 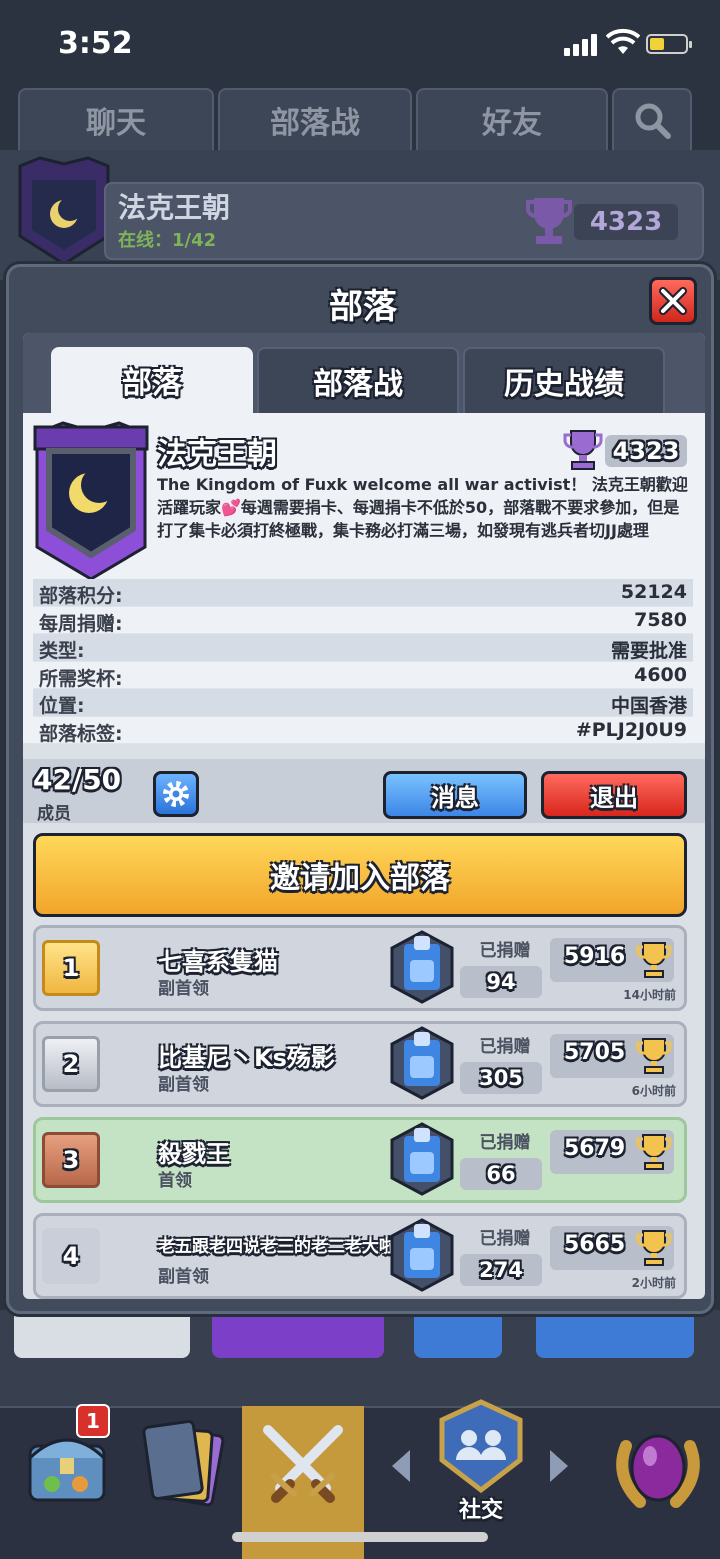 I want to click on bg-trophy-count: 4323, so click(x=626, y=222).